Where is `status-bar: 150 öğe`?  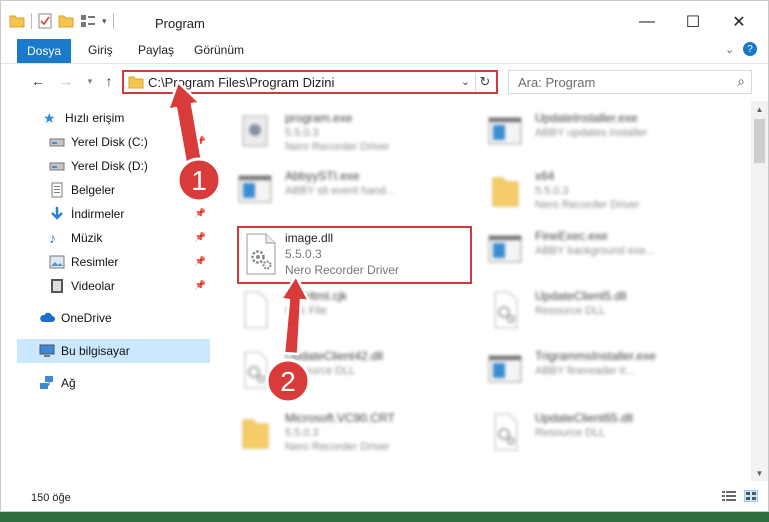
status-bar: 150 öğe is located at coordinates (384, 497).